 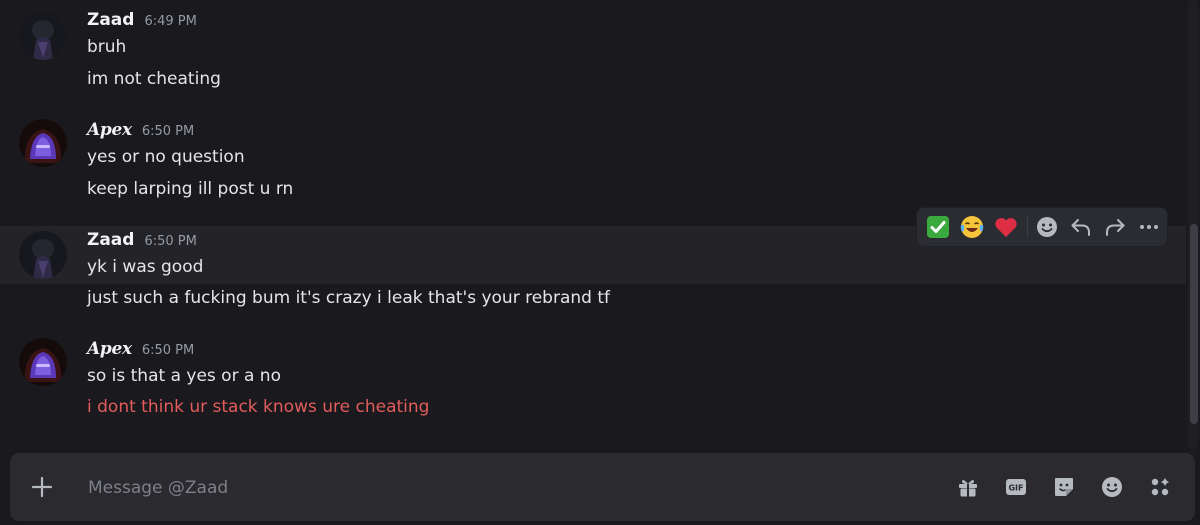 I want to click on add-reaction-icon, so click(x=1046, y=227).